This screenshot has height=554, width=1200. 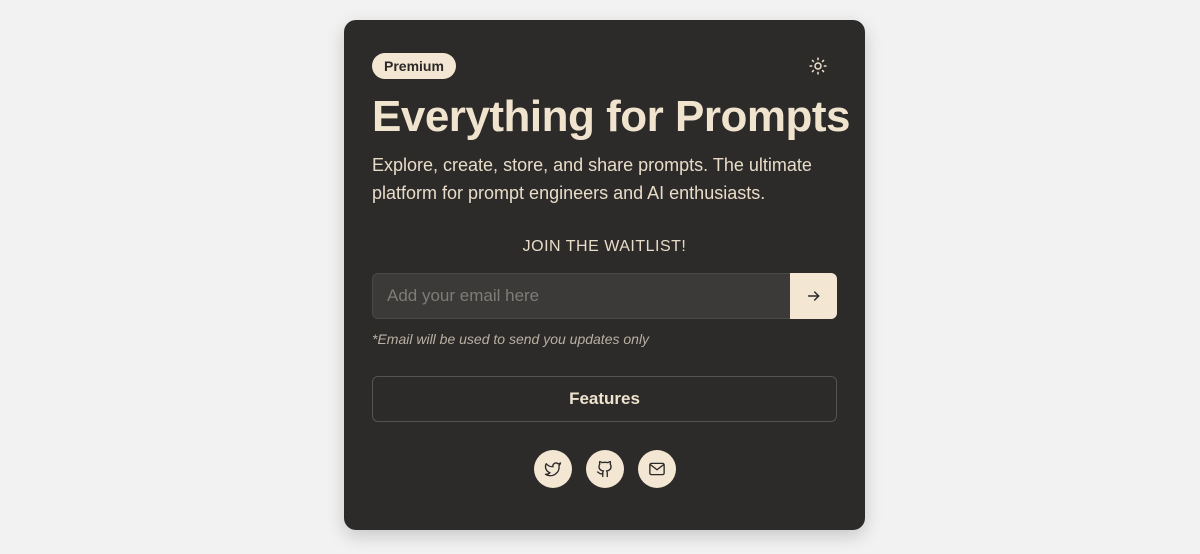 I want to click on arrow-right-icon, so click(x=813, y=296).